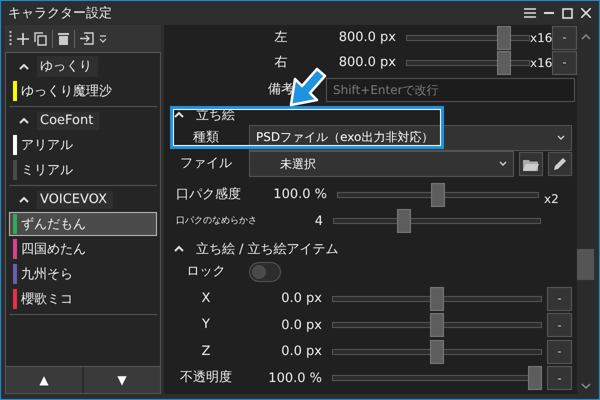 This screenshot has height=400, width=600. What do you see at coordinates (298, 164) in the screenshot?
I see `dropdown-value: 未選択` at bounding box center [298, 164].